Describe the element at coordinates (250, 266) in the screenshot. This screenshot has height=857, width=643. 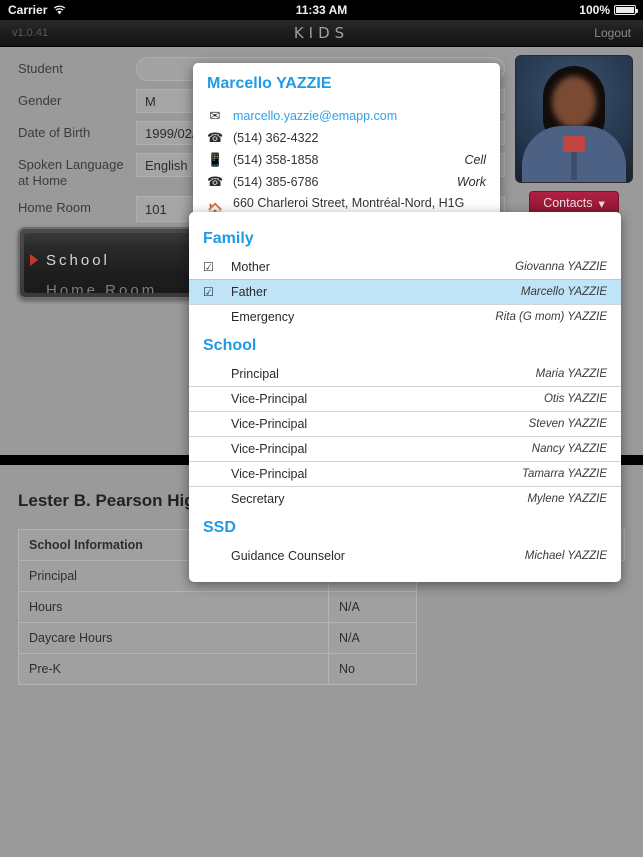
I see `contact-role: Mother` at that location.